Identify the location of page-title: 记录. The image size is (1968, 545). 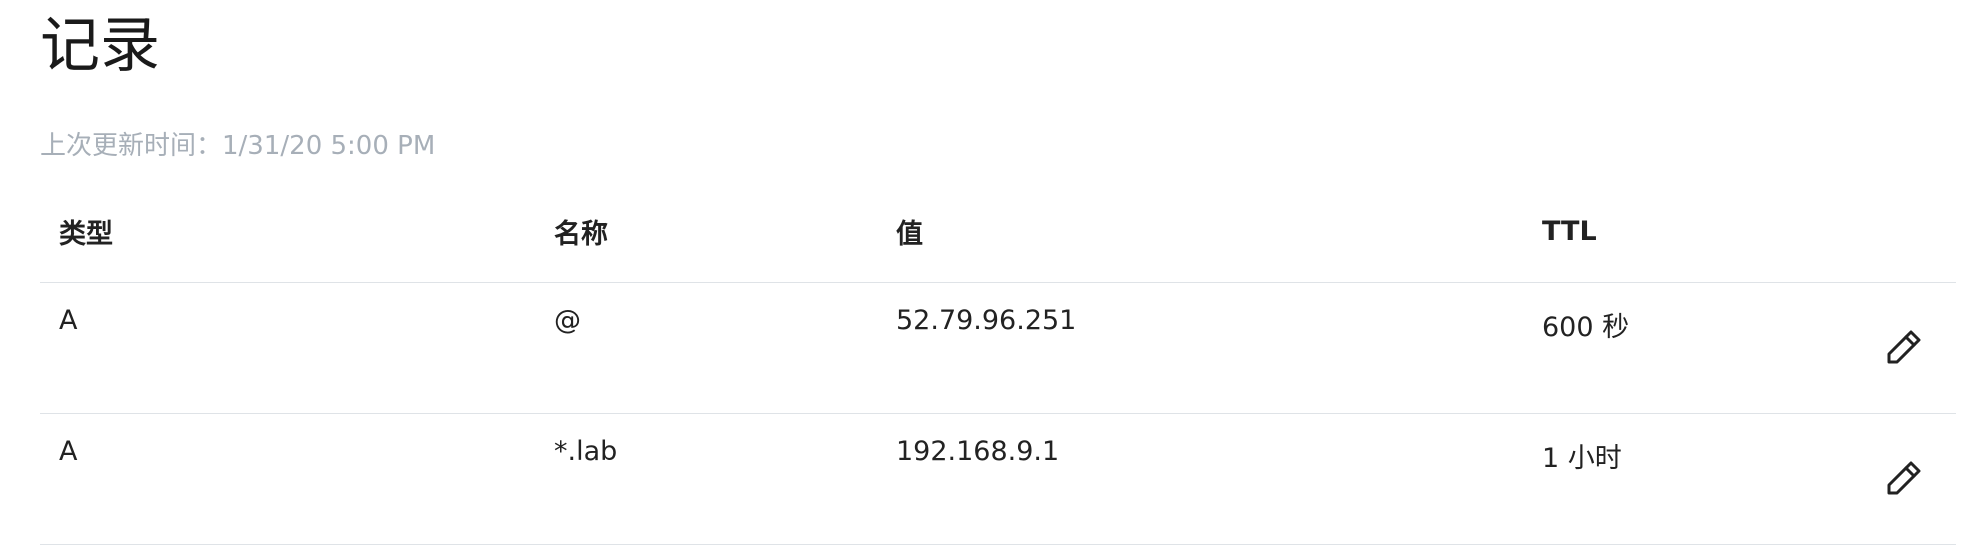
(100, 46).